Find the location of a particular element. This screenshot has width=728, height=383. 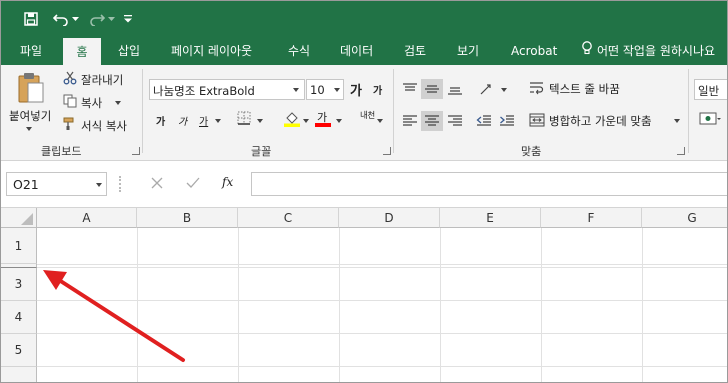

undo-icon is located at coordinates (61, 19).